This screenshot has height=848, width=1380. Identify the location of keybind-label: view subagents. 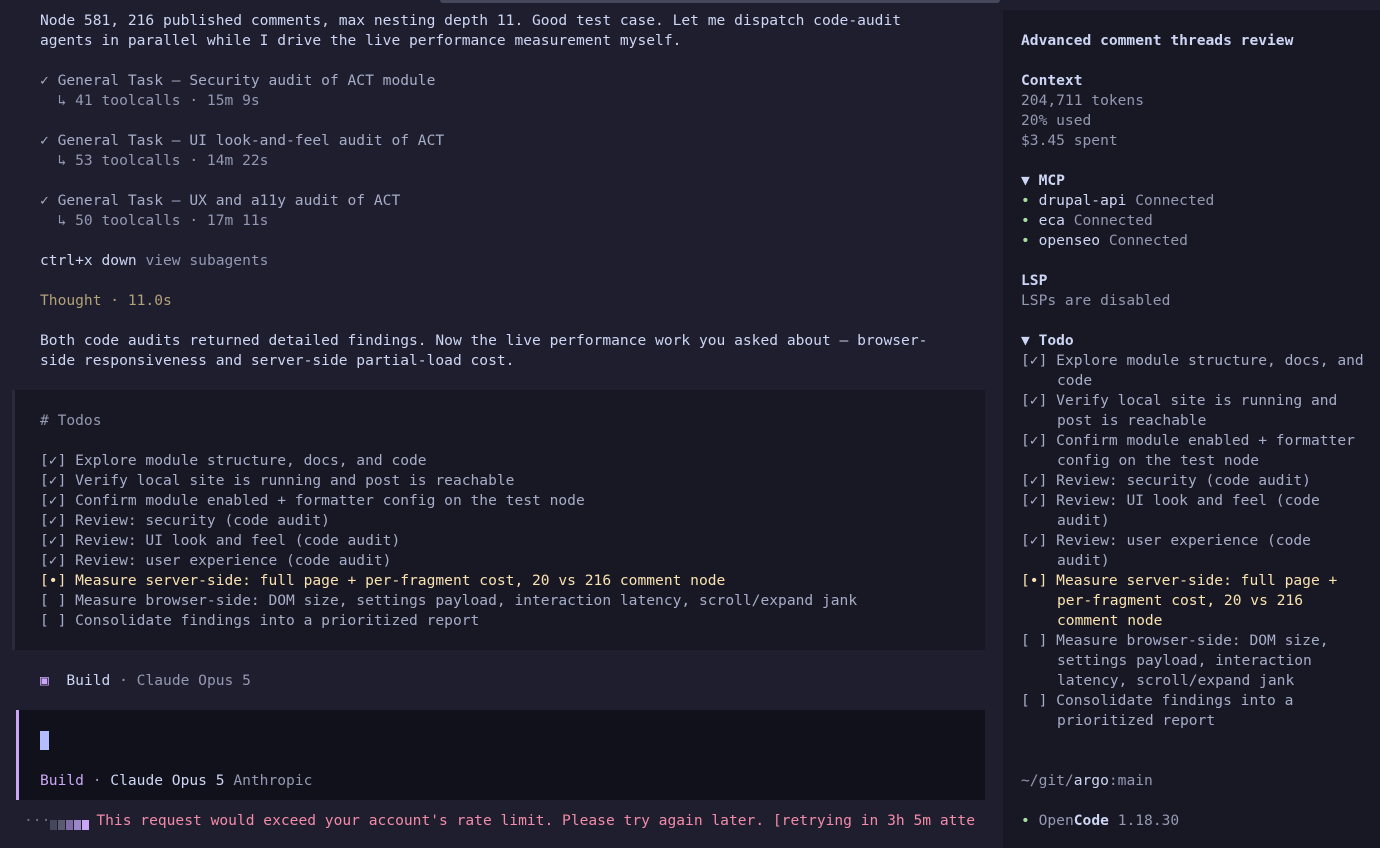
(202, 260).